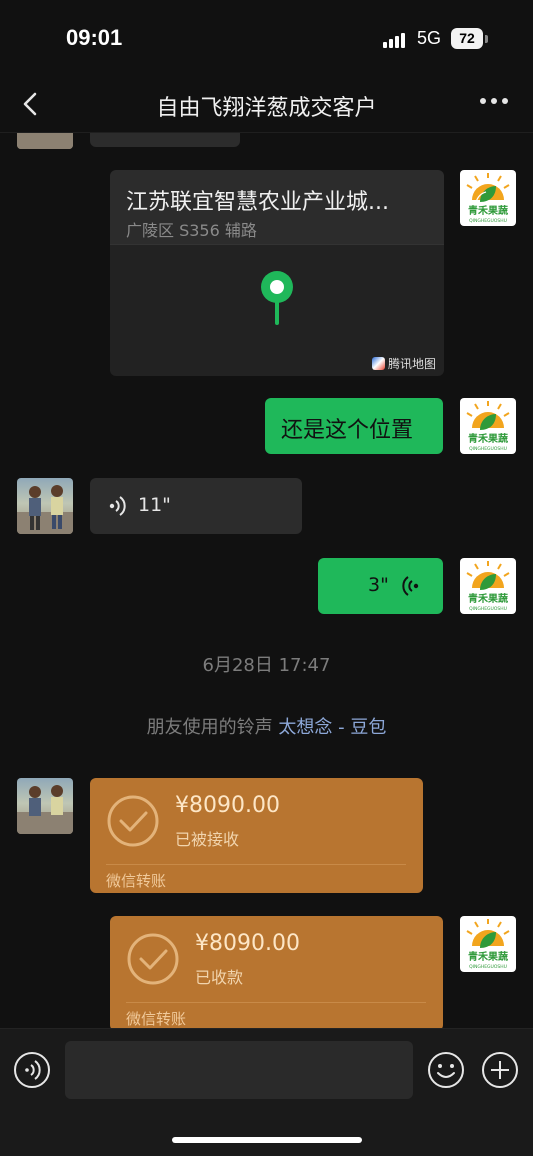  Describe the element at coordinates (403, 363) in the screenshot. I see `map-provider: 腾讯地图` at that location.